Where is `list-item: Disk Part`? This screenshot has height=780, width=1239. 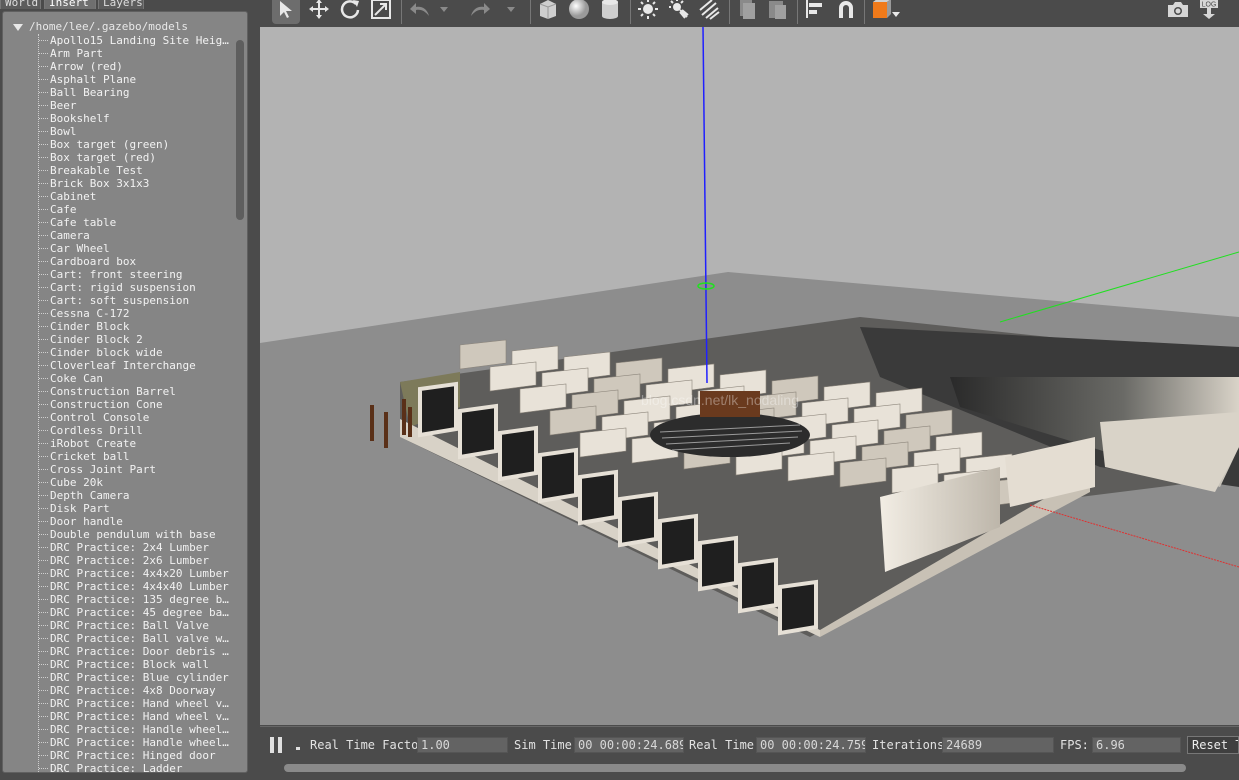 list-item: Disk Part is located at coordinates (137, 508).